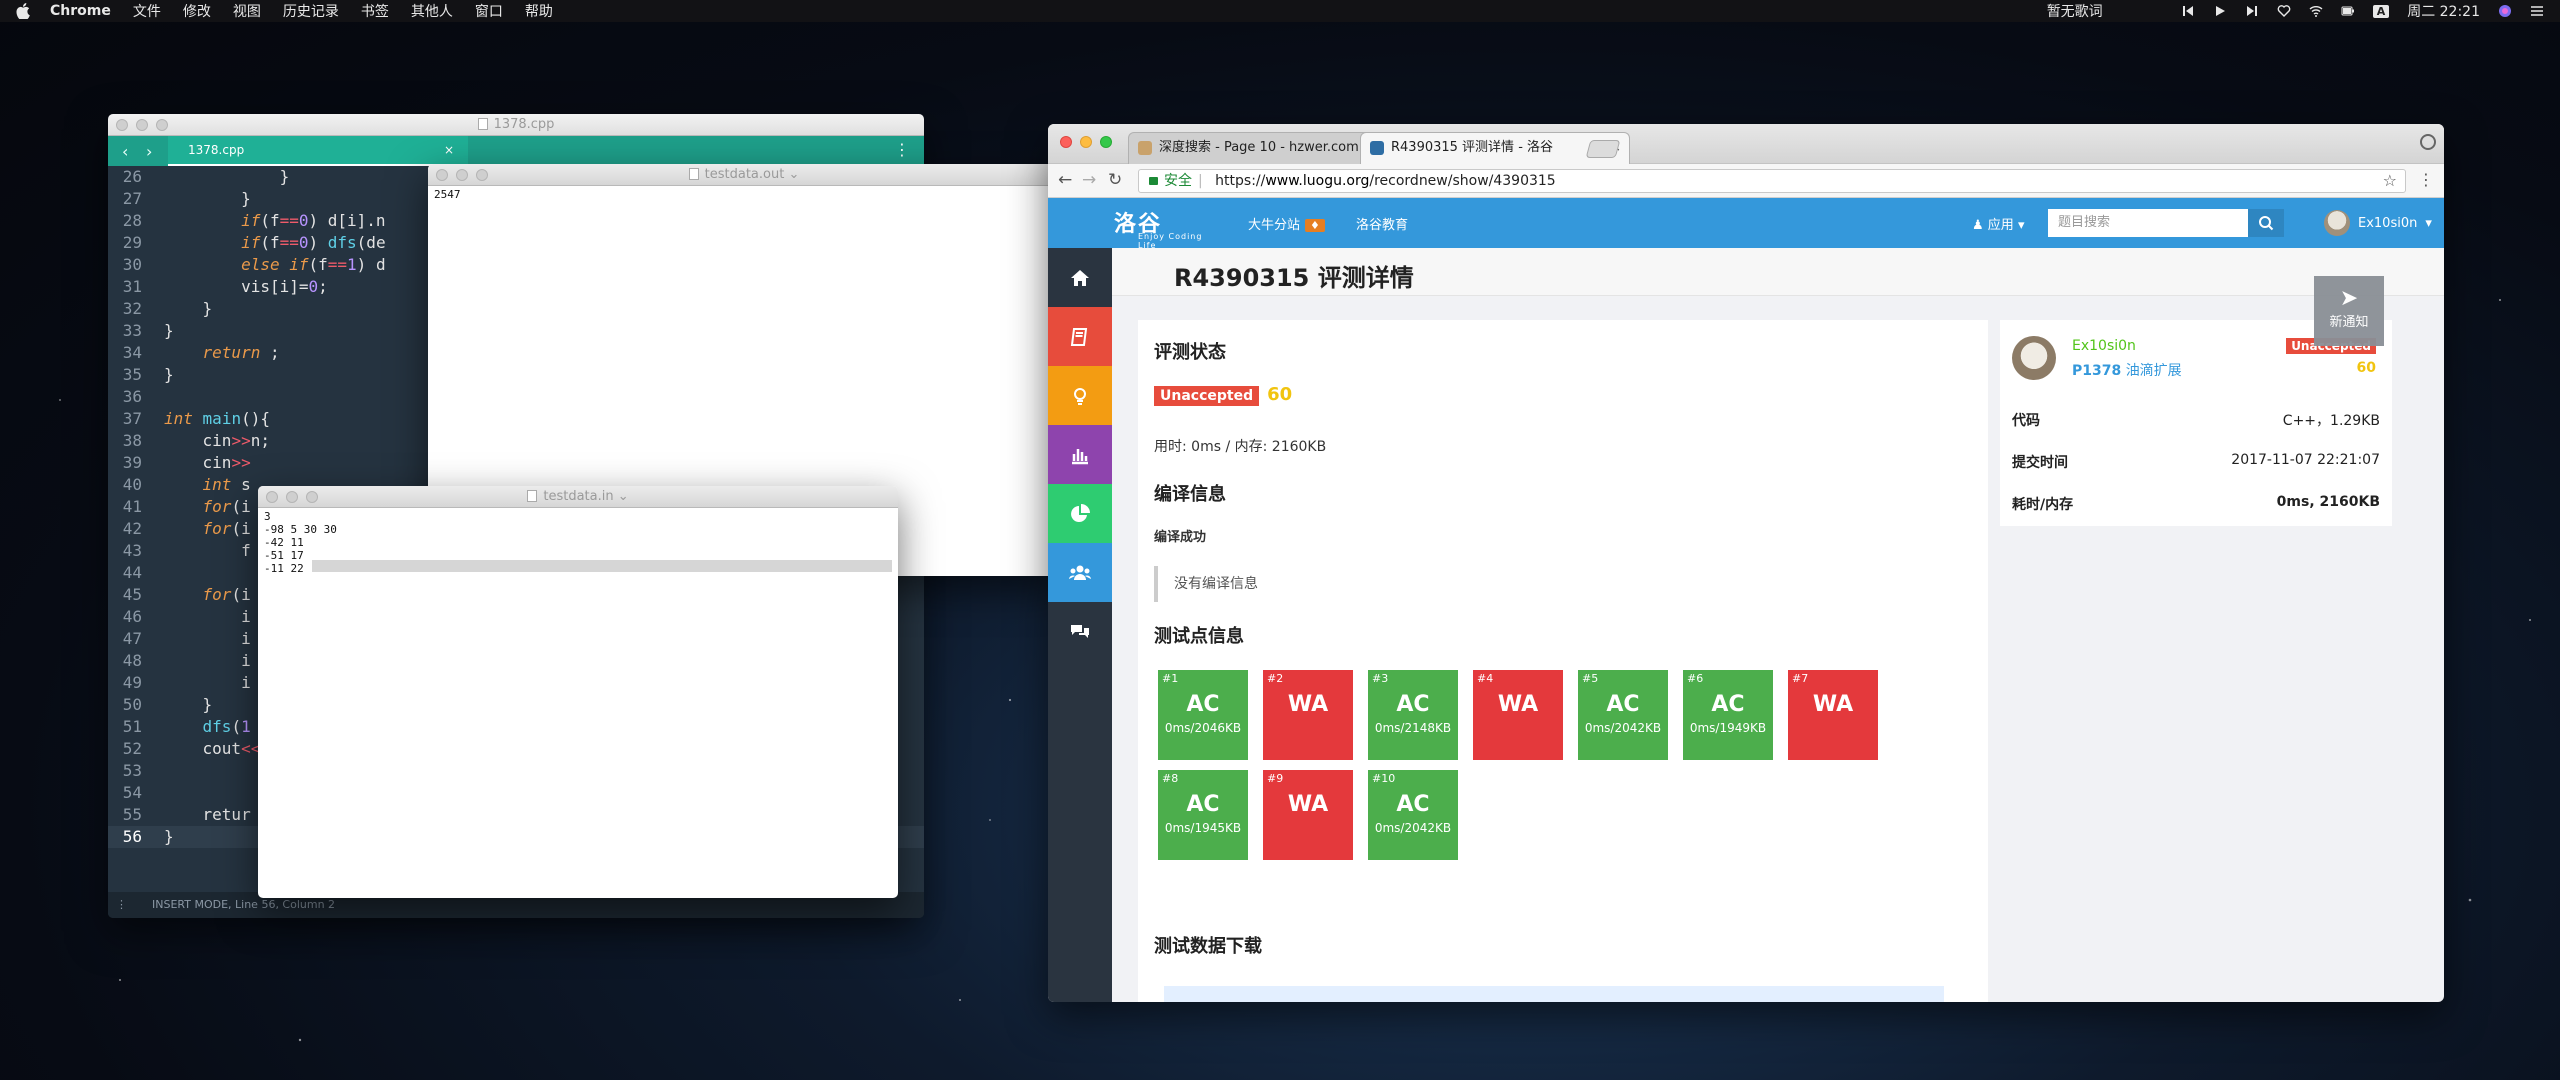 This screenshot has width=2560, height=1080. I want to click on user-menu: Ex10si0n ▾, so click(2378, 223).